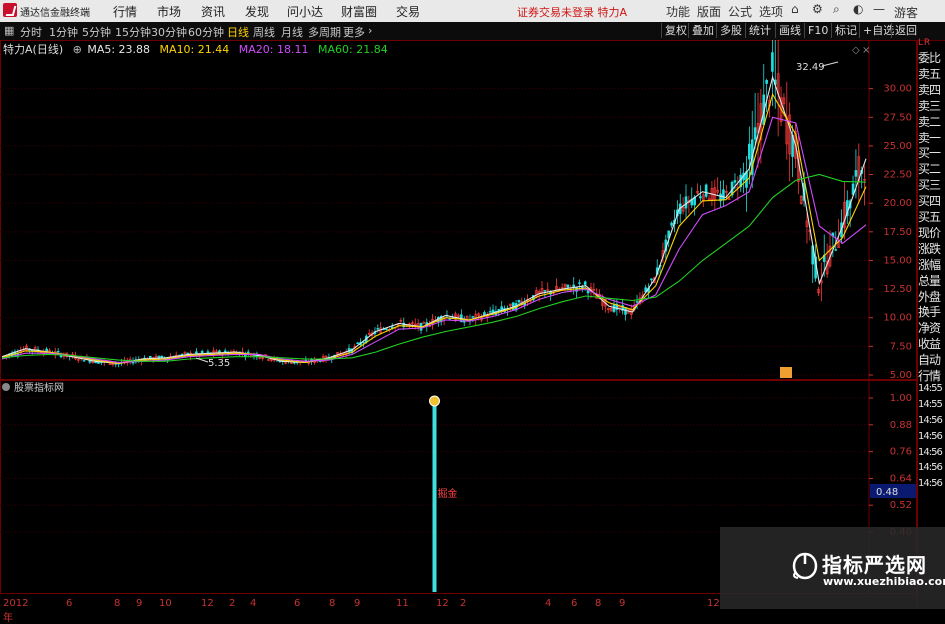 The width and height of the screenshot is (945, 624). What do you see at coordinates (169, 11) in the screenshot?
I see `menu-market: 市场` at bounding box center [169, 11].